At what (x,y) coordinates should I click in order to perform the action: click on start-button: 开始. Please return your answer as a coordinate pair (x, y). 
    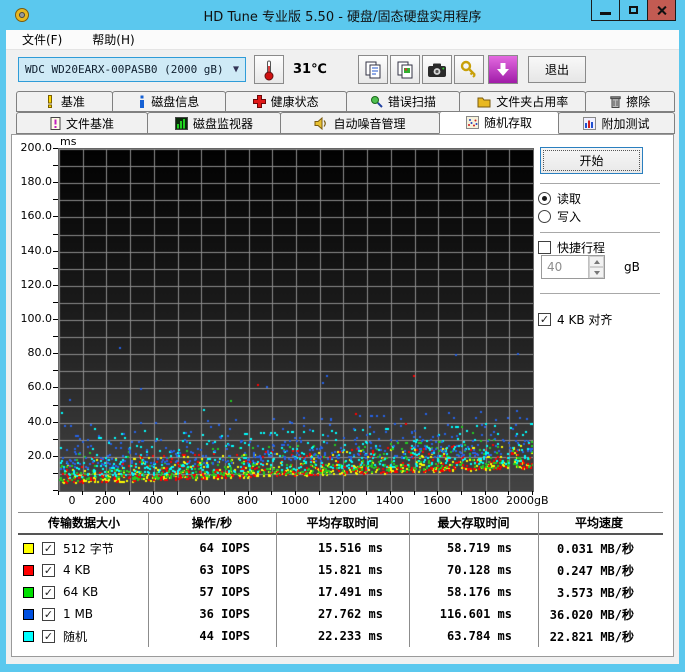
    Looking at the image, I should click on (591, 160).